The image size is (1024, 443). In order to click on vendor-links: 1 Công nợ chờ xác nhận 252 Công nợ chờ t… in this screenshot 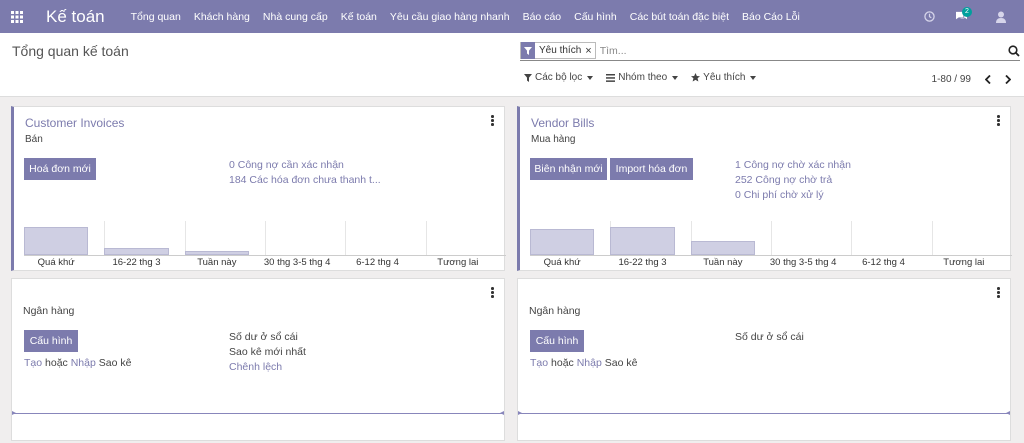, I will do `click(825, 180)`.